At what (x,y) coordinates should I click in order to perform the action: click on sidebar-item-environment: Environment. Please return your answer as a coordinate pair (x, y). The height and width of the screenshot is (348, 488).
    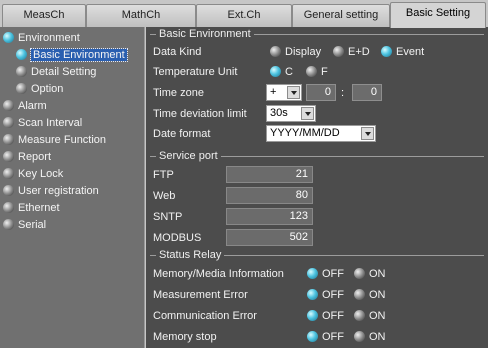
    Looking at the image, I should click on (41, 38).